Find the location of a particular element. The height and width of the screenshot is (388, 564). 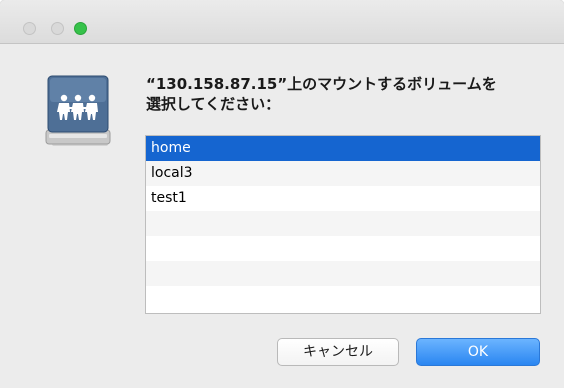

volume-item-test1: test1 is located at coordinates (343, 198).